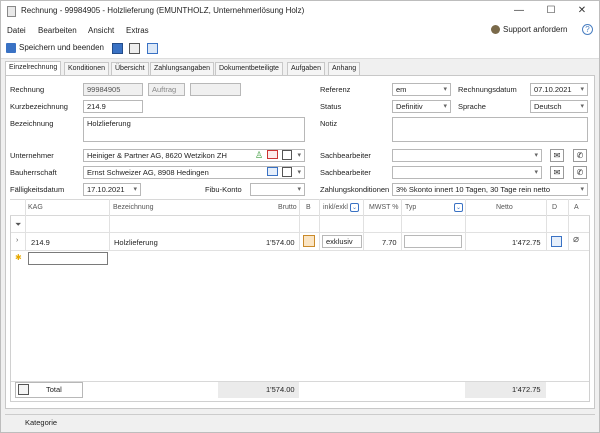 This screenshot has width=600, height=433. Describe the element at coordinates (277, 189) in the screenshot. I see `fibu-konto-select` at that location.